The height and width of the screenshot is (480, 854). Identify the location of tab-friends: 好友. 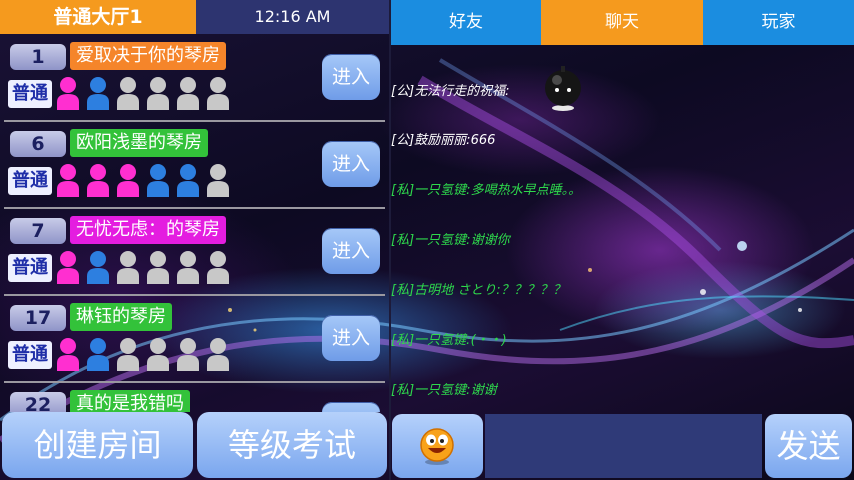
(466, 22).